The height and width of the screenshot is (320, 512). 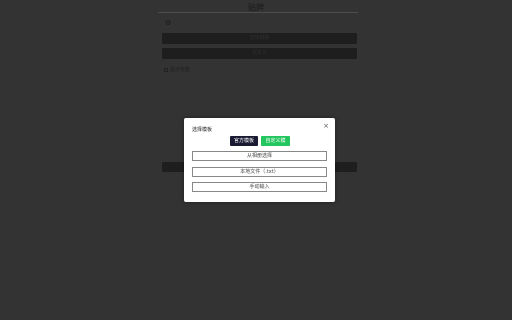 I want to click on manual-input-button: 手动输入, so click(x=259, y=187).